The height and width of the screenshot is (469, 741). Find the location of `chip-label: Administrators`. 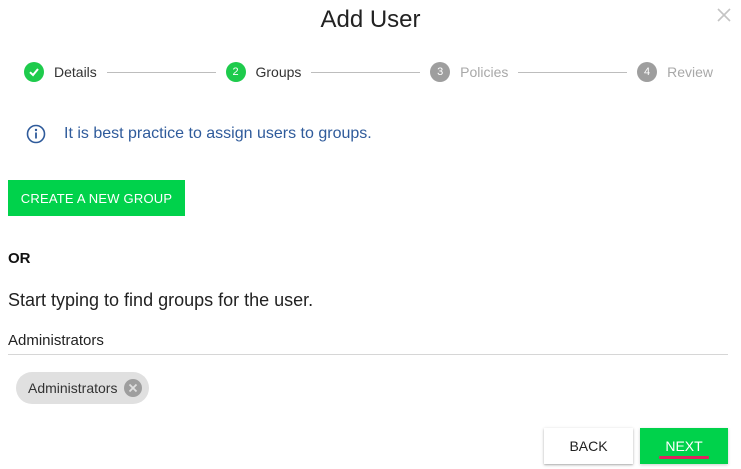

chip-label: Administrators is located at coordinates (73, 388).